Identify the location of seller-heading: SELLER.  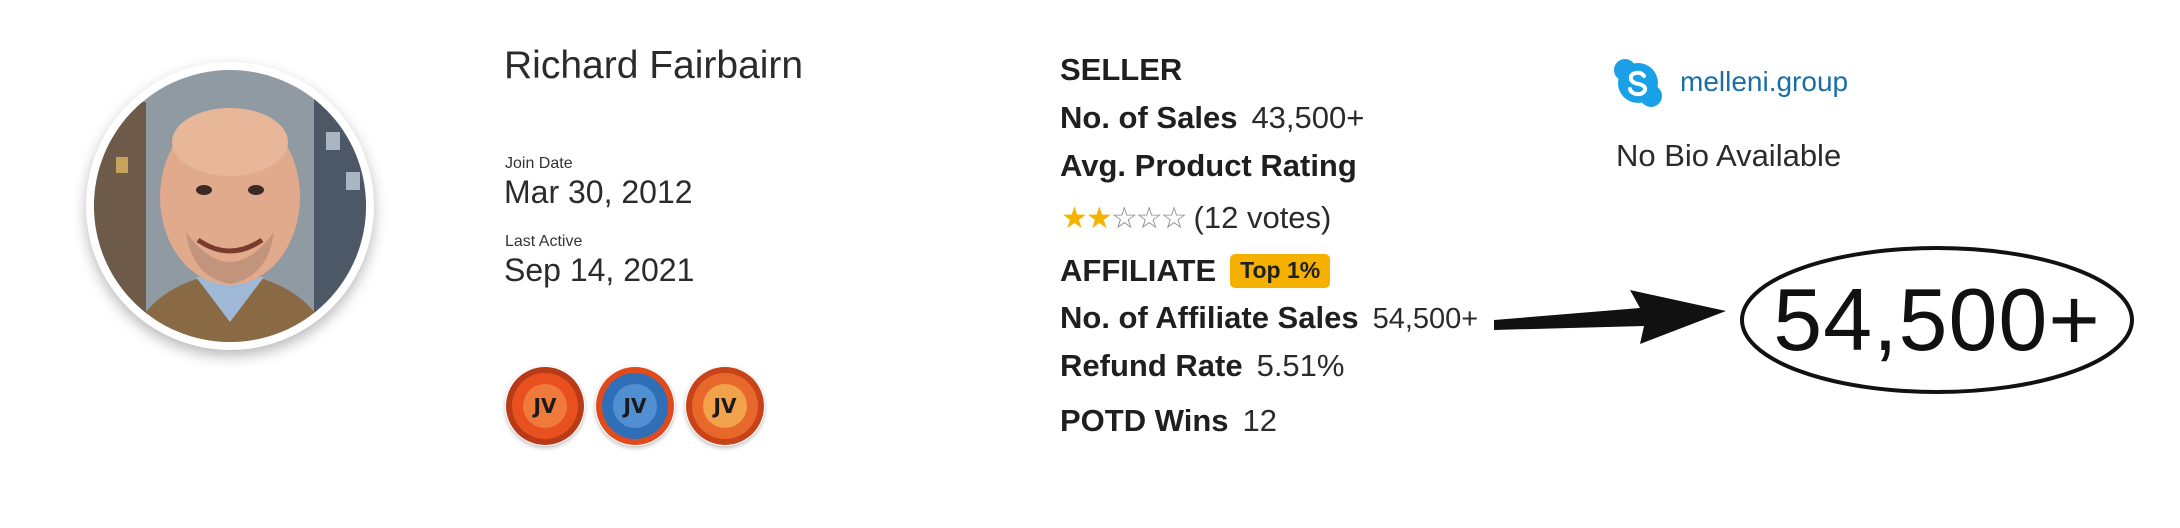
(1121, 69).